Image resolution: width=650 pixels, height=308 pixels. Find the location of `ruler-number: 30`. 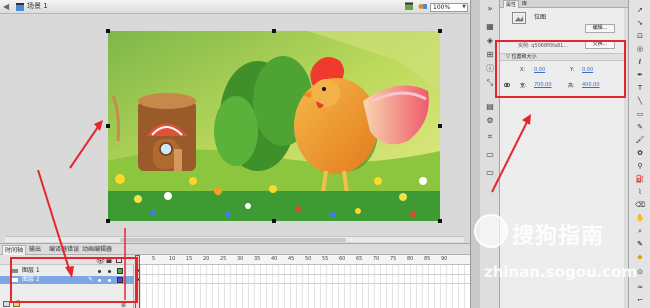

ruler-number: 30 is located at coordinates (240, 259).